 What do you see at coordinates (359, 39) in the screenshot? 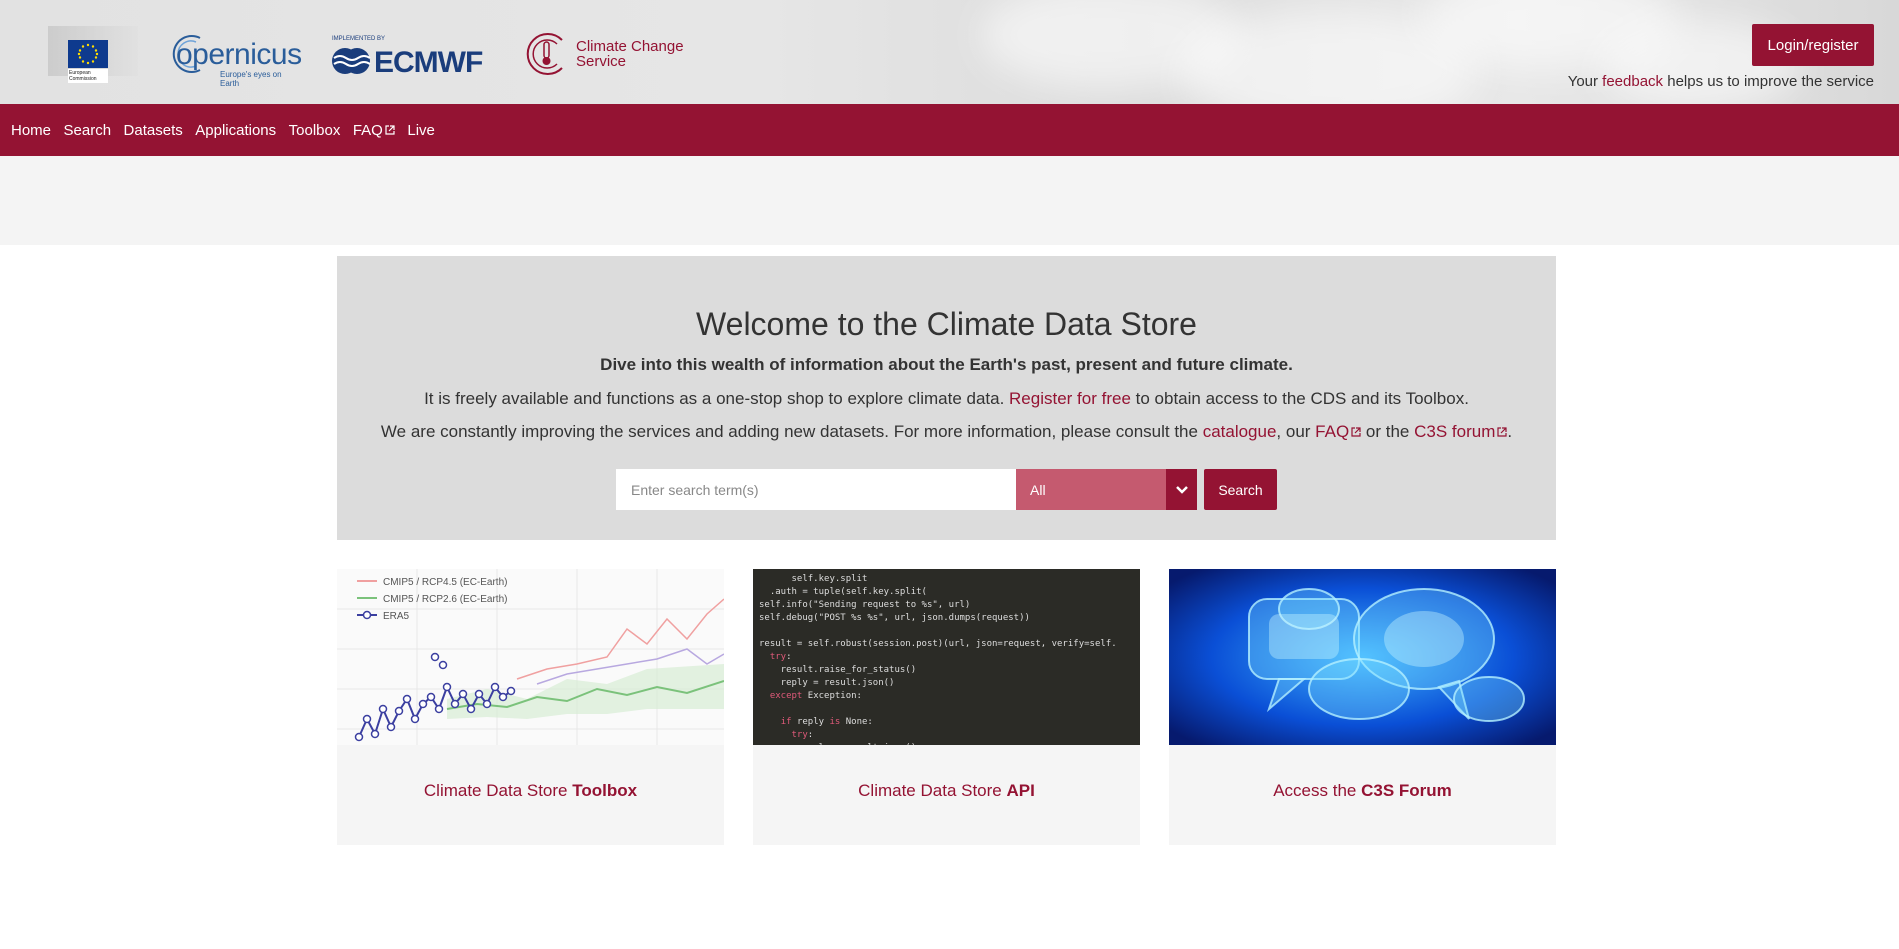
I see `ecmwf-implemented-by: IMPLEMENTED BY` at bounding box center [359, 39].